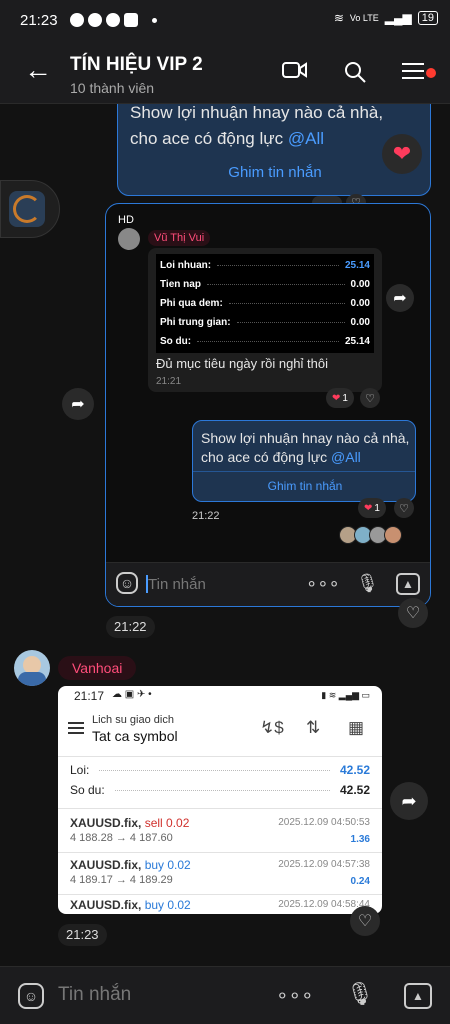 The image size is (450, 1024). What do you see at coordinates (30, 209) in the screenshot?
I see `floating-thumbnail` at bounding box center [30, 209].